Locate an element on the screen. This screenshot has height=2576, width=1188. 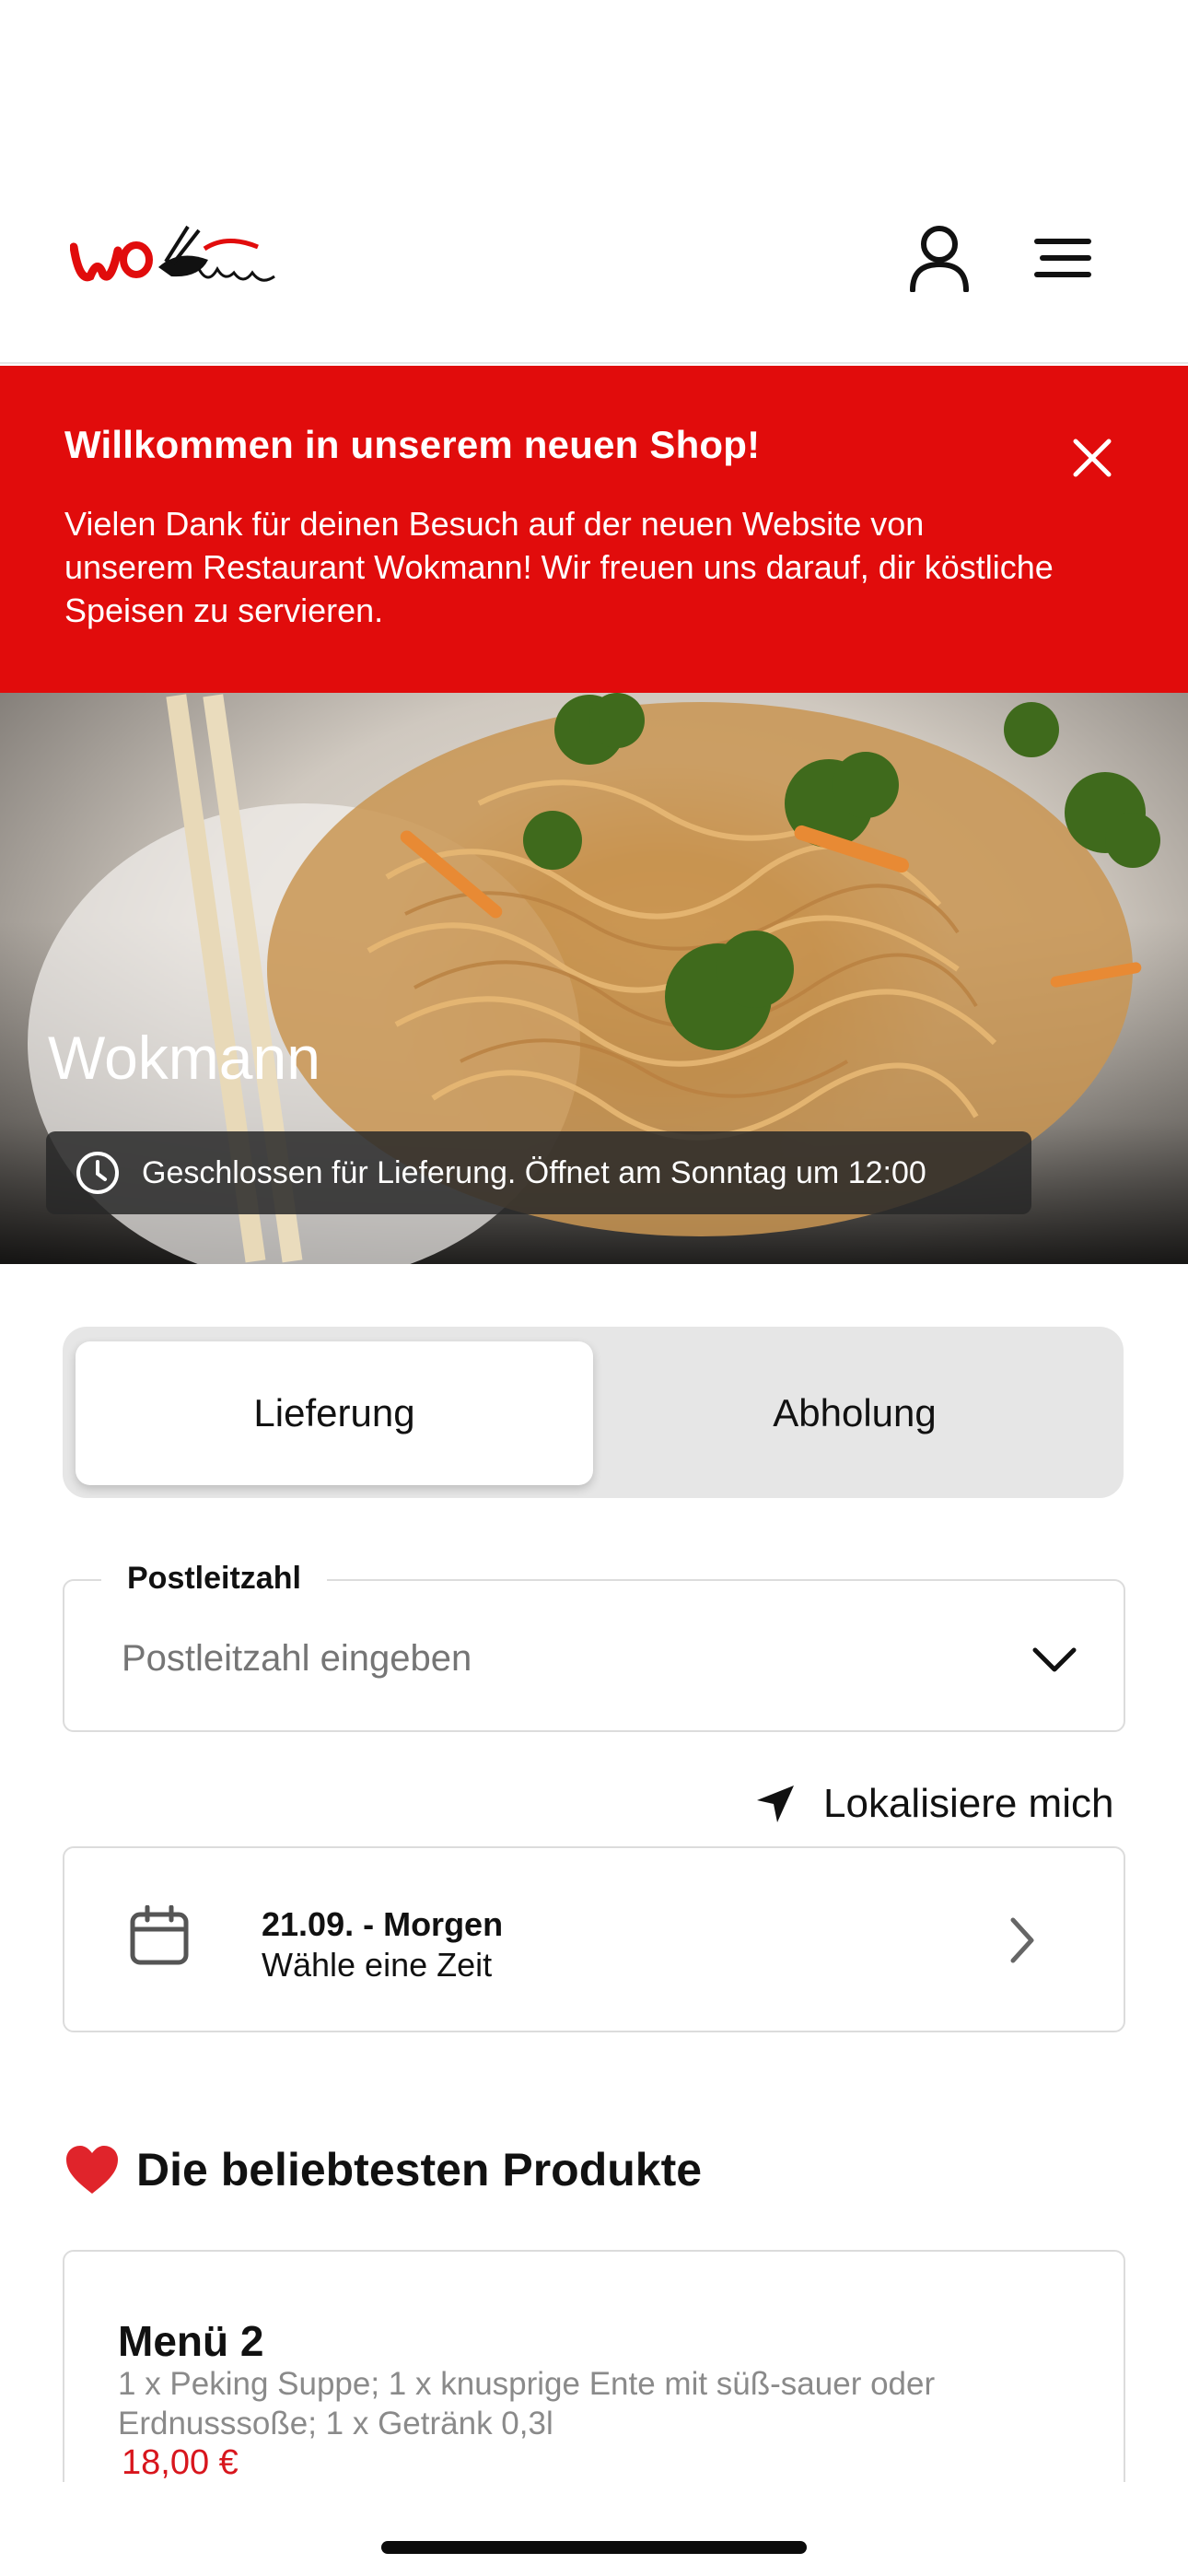
bottom-safe-area is located at coordinates (594, 2529).